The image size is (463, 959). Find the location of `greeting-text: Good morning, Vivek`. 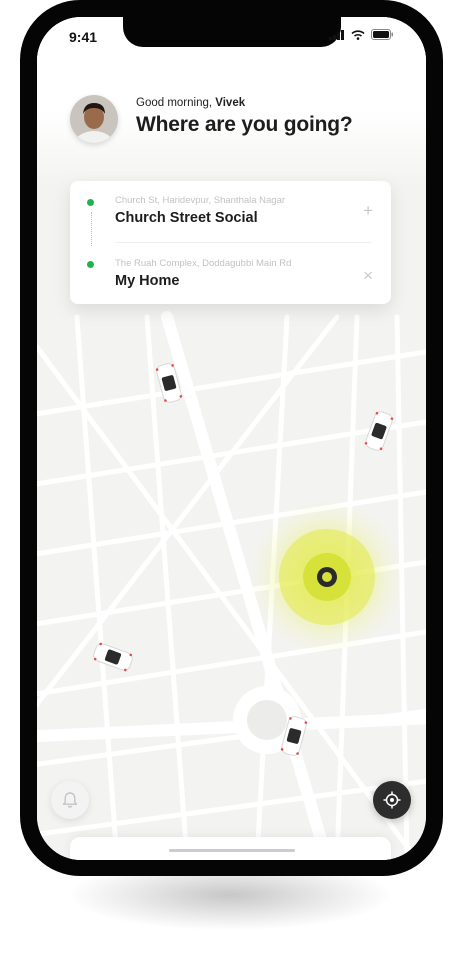

greeting-text: Good morning, Vivek is located at coordinates (191, 103).